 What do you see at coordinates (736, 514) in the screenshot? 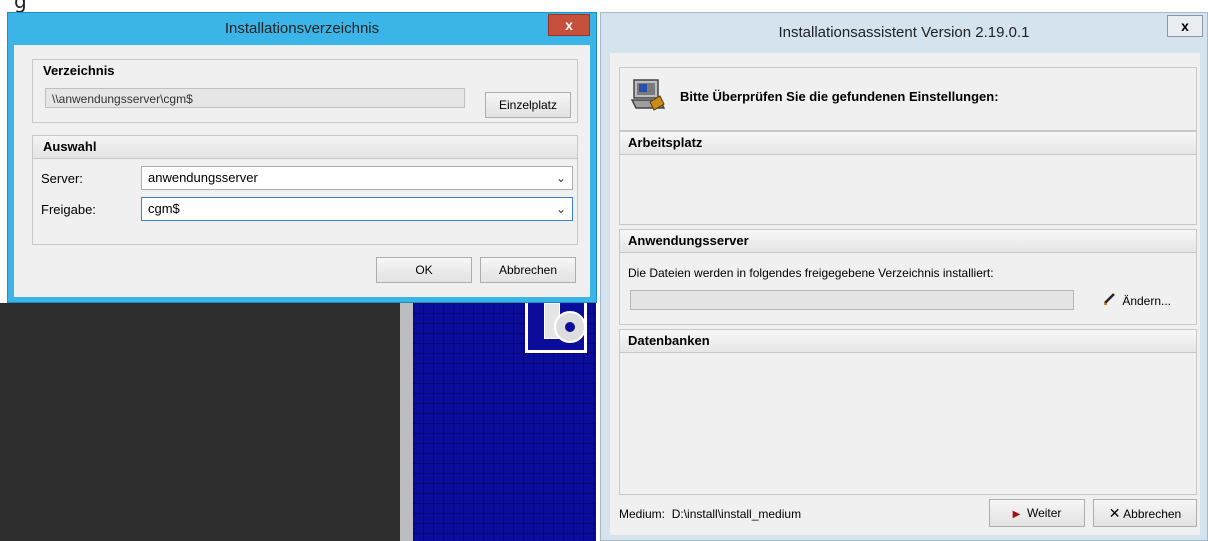
I see `medium-path: D:\install\install_medium` at bounding box center [736, 514].